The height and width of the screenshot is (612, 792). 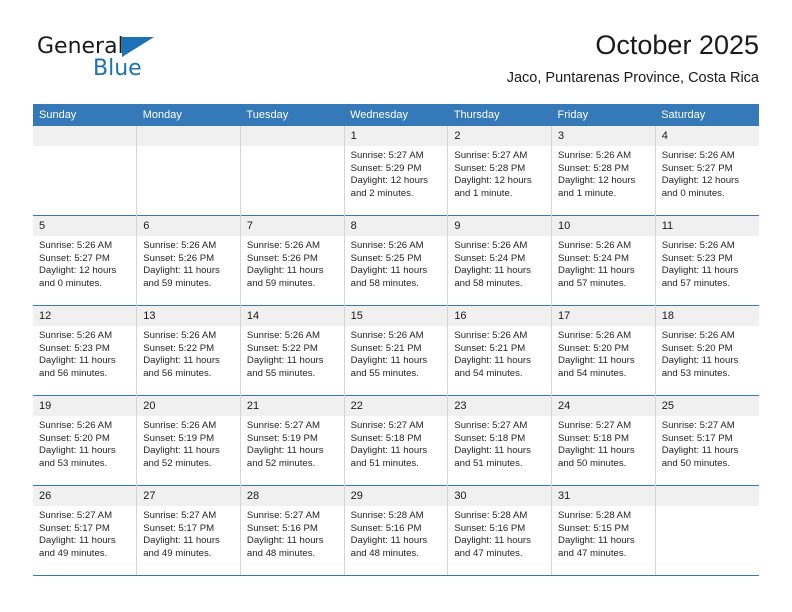 I want to click on sunset-text: Sunset: 5:27 PM, so click(x=74, y=258).